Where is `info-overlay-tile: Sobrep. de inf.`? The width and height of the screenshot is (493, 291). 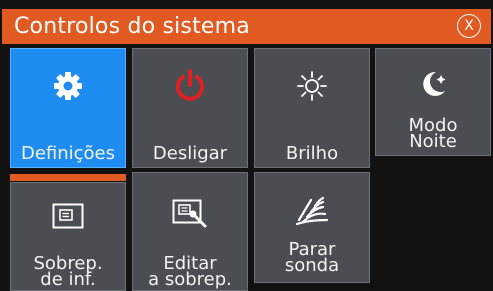
info-overlay-tile: Sobrep. de inf. is located at coordinates (68, 236).